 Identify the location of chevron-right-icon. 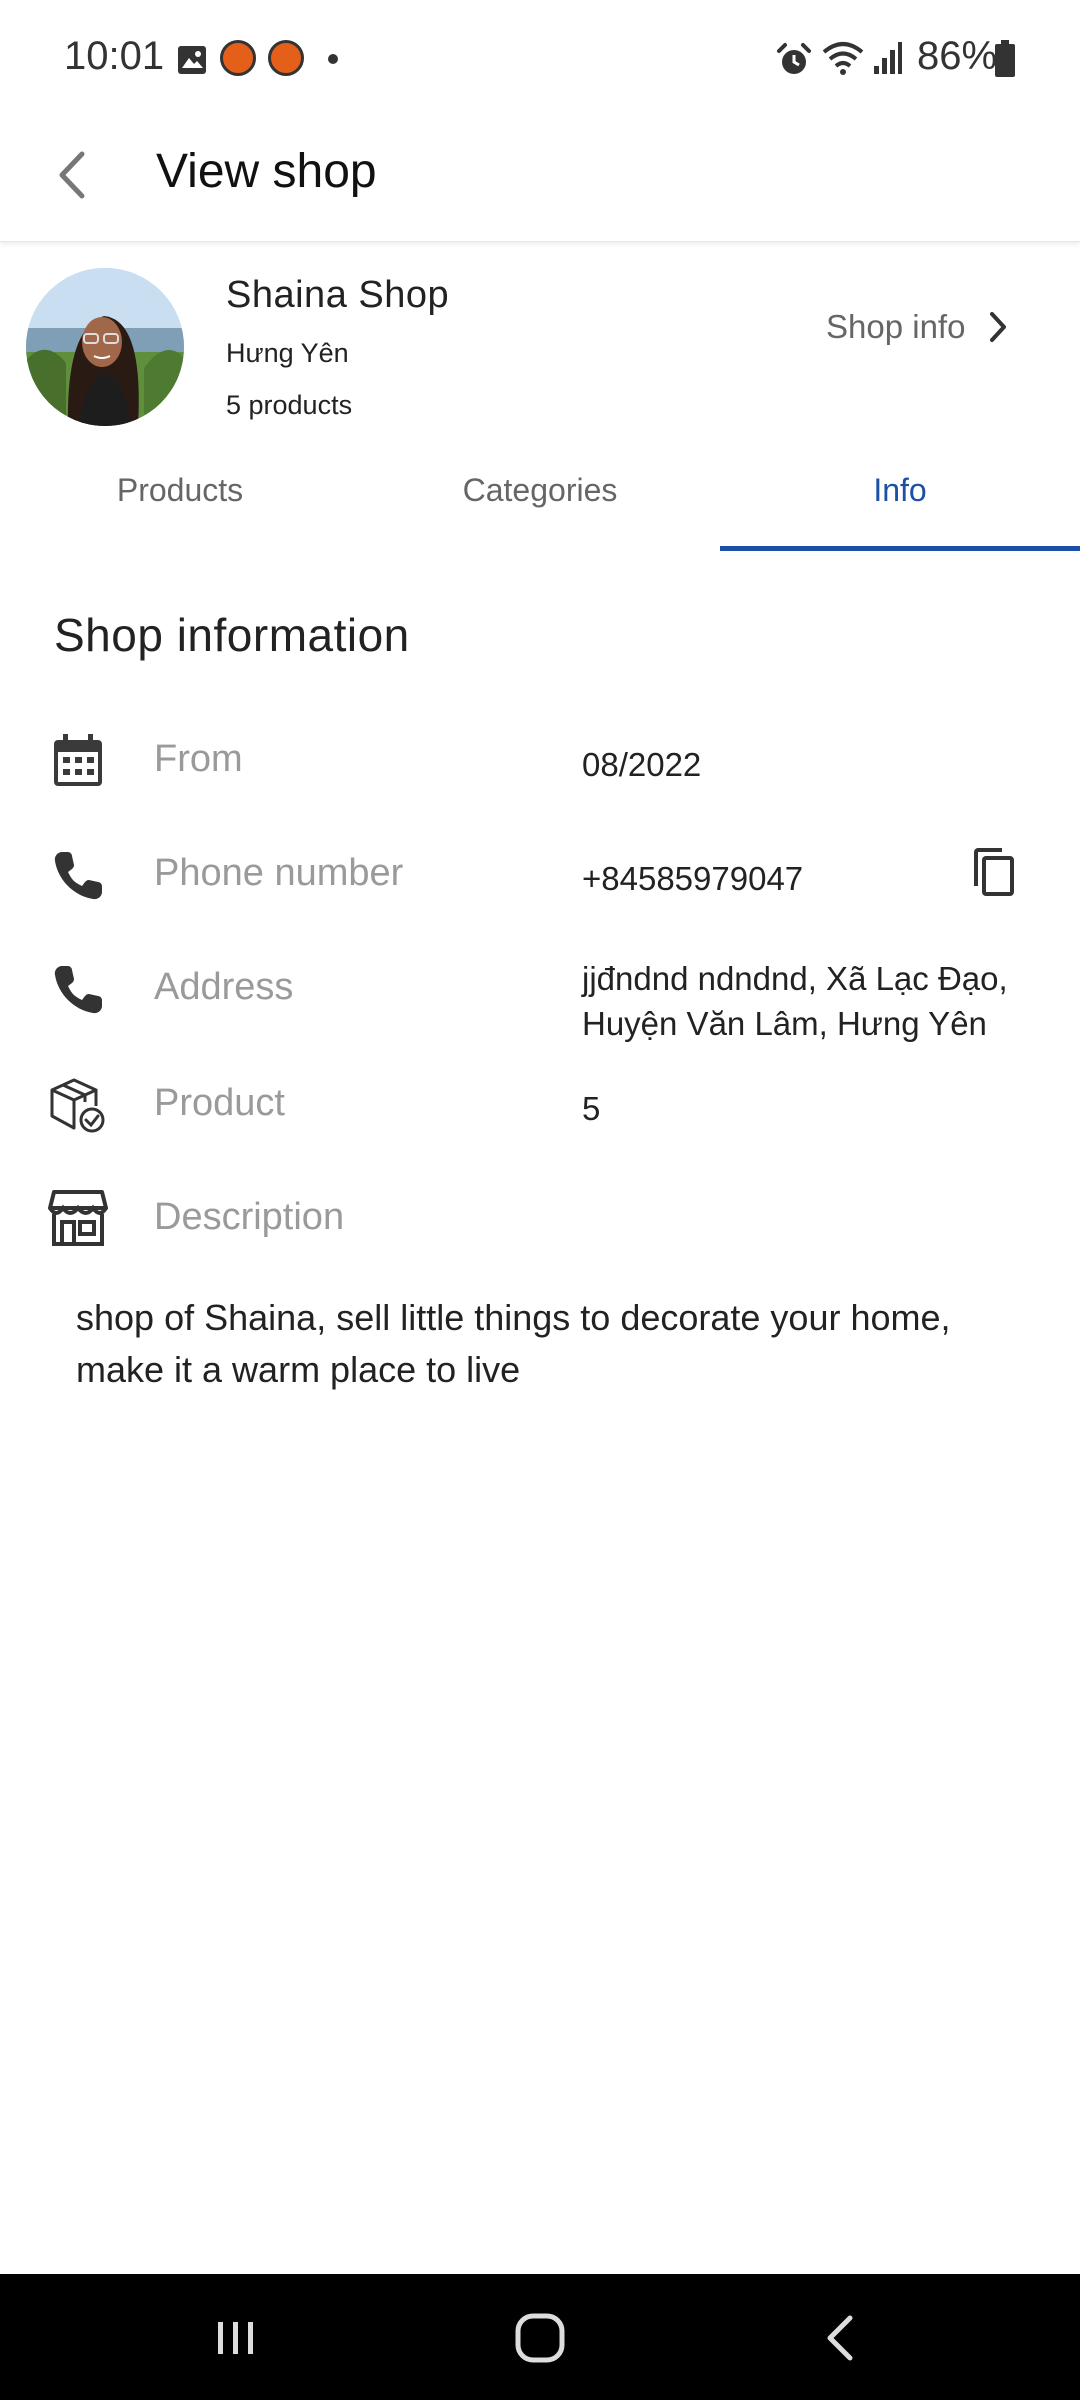
(998, 327).